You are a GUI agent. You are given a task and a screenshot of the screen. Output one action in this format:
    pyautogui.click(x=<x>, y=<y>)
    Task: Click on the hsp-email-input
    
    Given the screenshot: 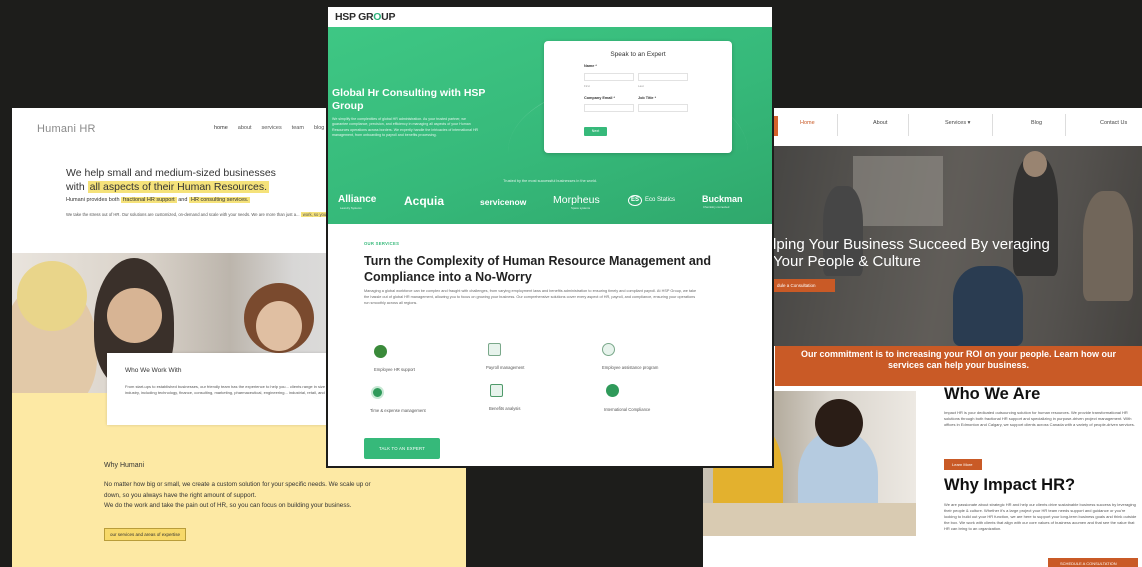 What is the action you would take?
    pyautogui.click(x=609, y=108)
    